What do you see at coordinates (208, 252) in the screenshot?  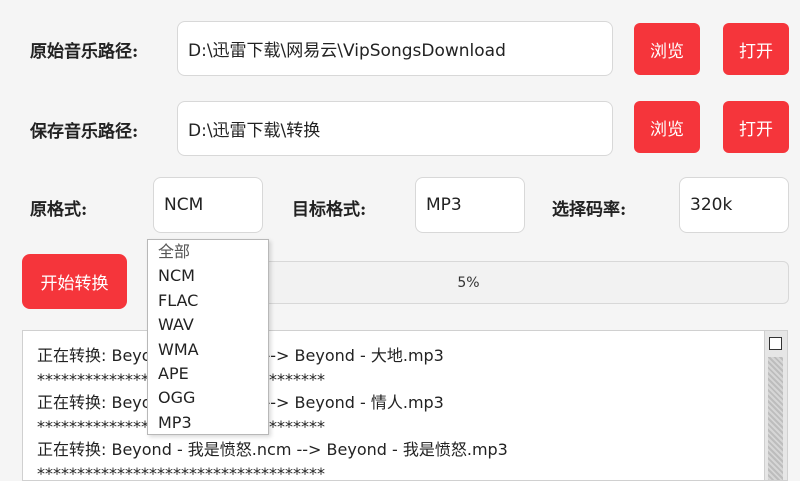 I see `dropdown-option: 全部` at bounding box center [208, 252].